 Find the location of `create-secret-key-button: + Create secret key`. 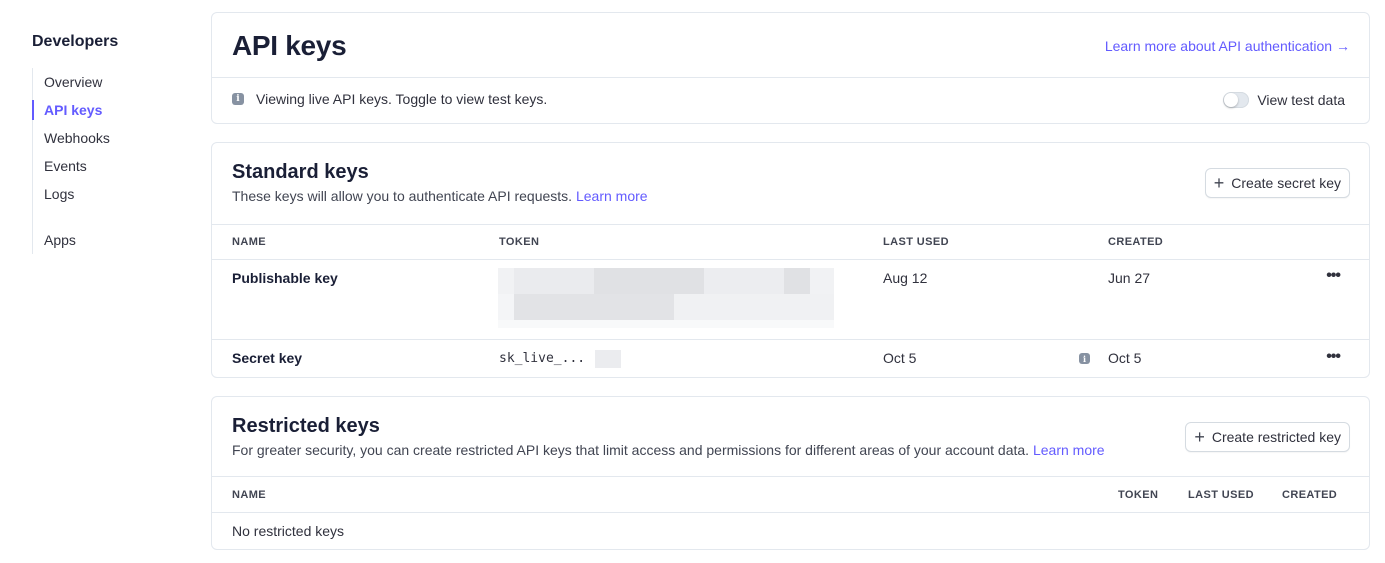

create-secret-key-button: + Create secret key is located at coordinates (1277, 183).